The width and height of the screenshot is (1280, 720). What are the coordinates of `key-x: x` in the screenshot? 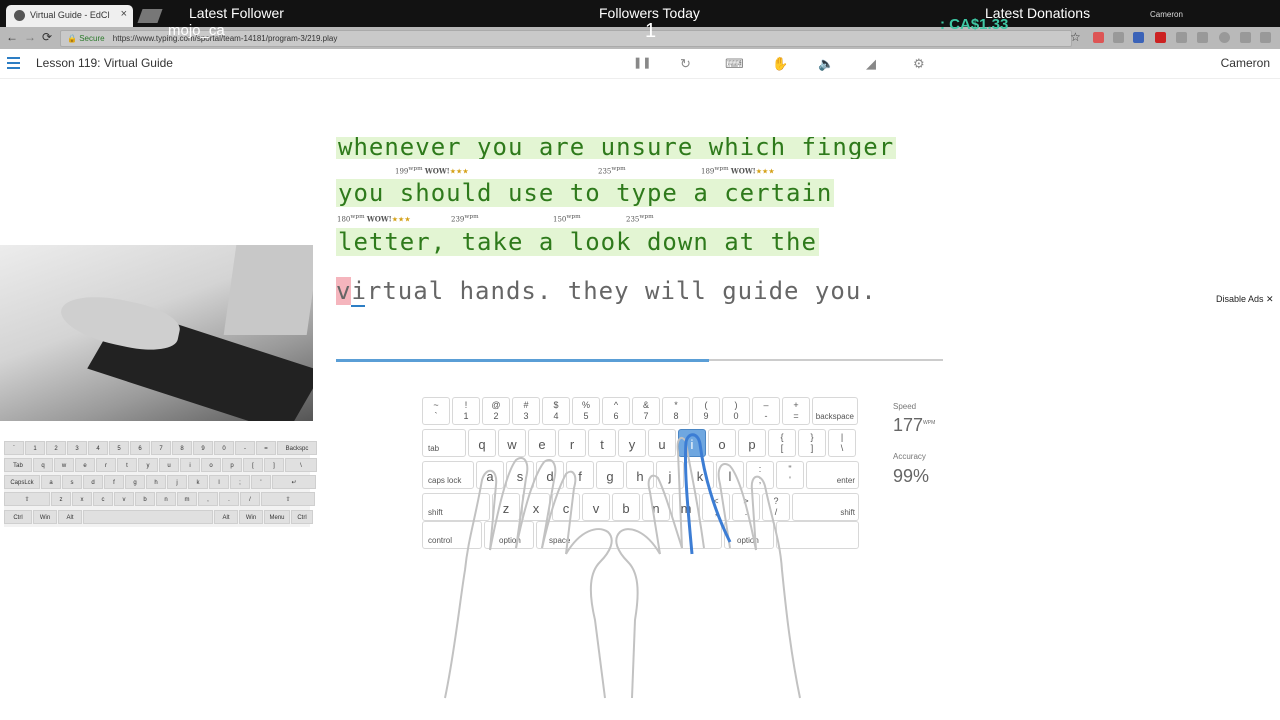 It's located at (536, 507).